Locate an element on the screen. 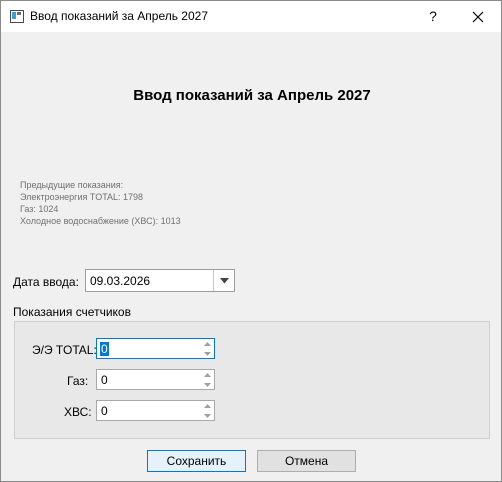 The width and height of the screenshot is (502, 482). gas-decrement-button is located at coordinates (207, 384).